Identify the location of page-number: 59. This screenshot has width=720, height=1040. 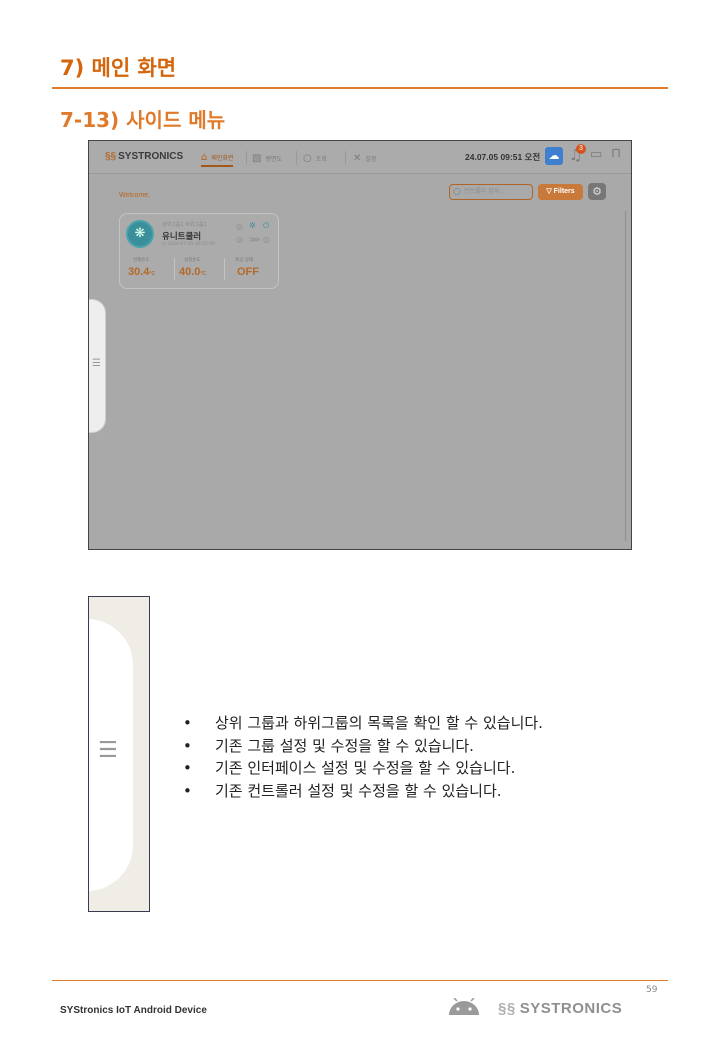
(652, 990).